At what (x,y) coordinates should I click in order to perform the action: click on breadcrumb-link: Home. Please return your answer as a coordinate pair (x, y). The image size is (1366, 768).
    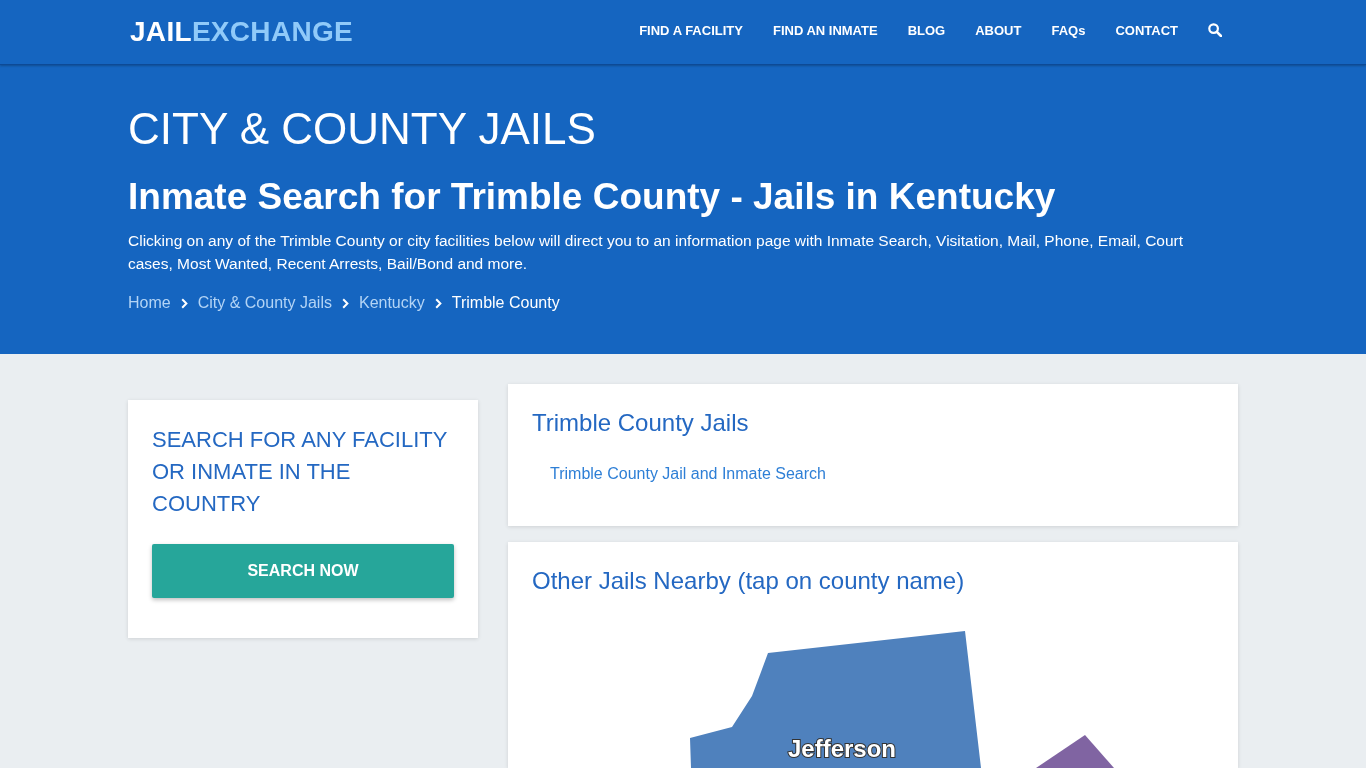
    Looking at the image, I should click on (149, 303).